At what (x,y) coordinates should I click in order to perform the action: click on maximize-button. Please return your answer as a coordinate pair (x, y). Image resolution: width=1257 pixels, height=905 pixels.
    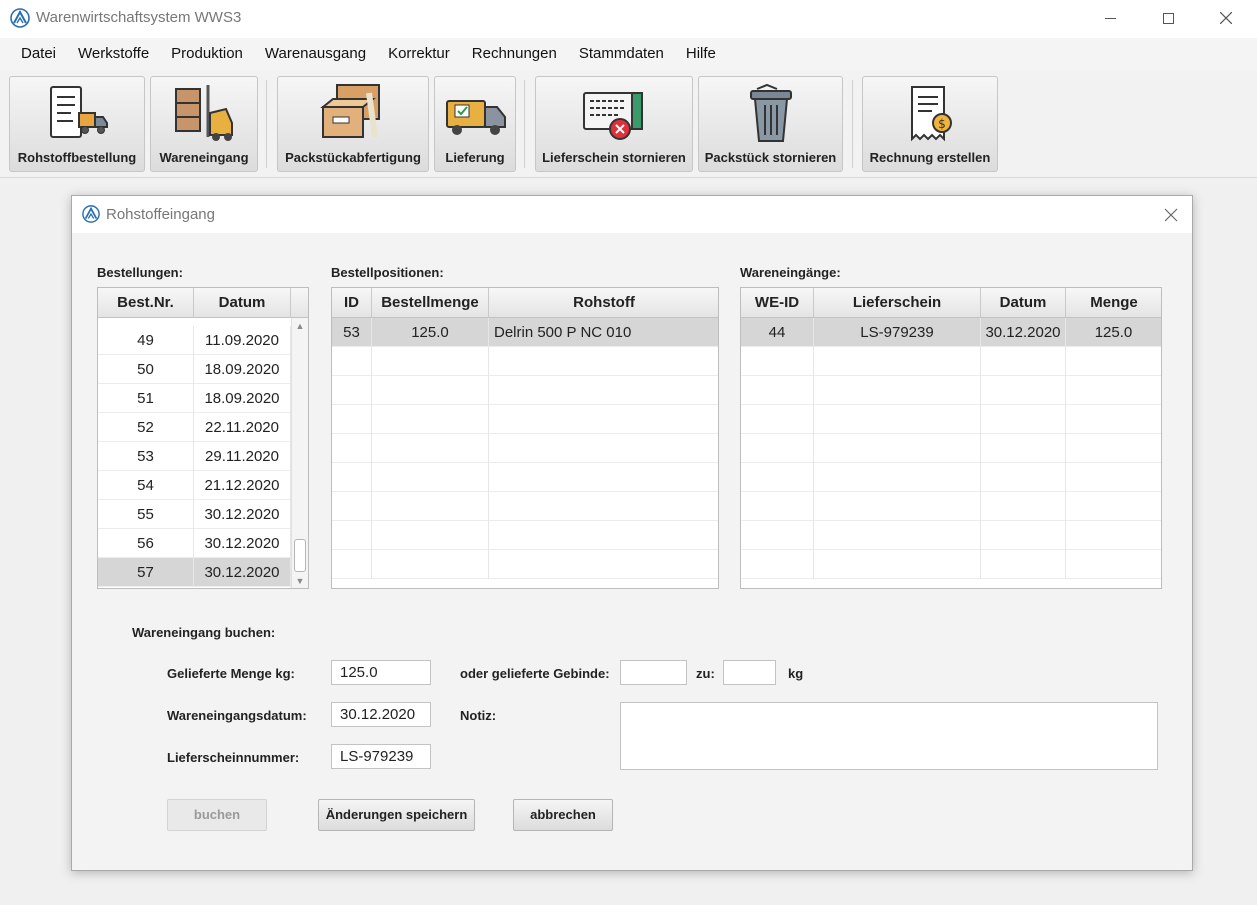
    Looking at the image, I should click on (1168, 18).